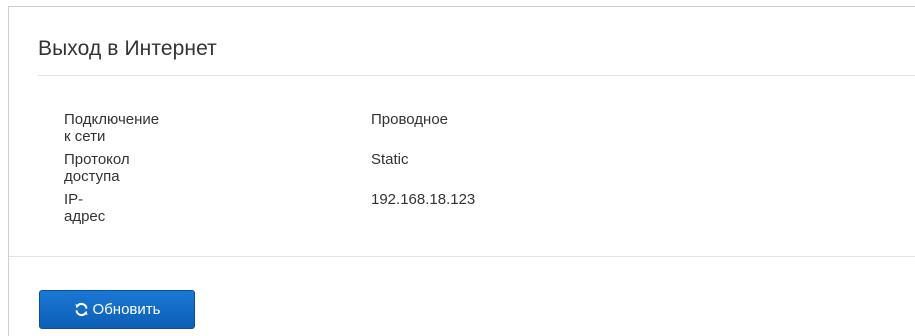 The height and width of the screenshot is (336, 915). I want to click on refresh-label: Обновить, so click(126, 309).